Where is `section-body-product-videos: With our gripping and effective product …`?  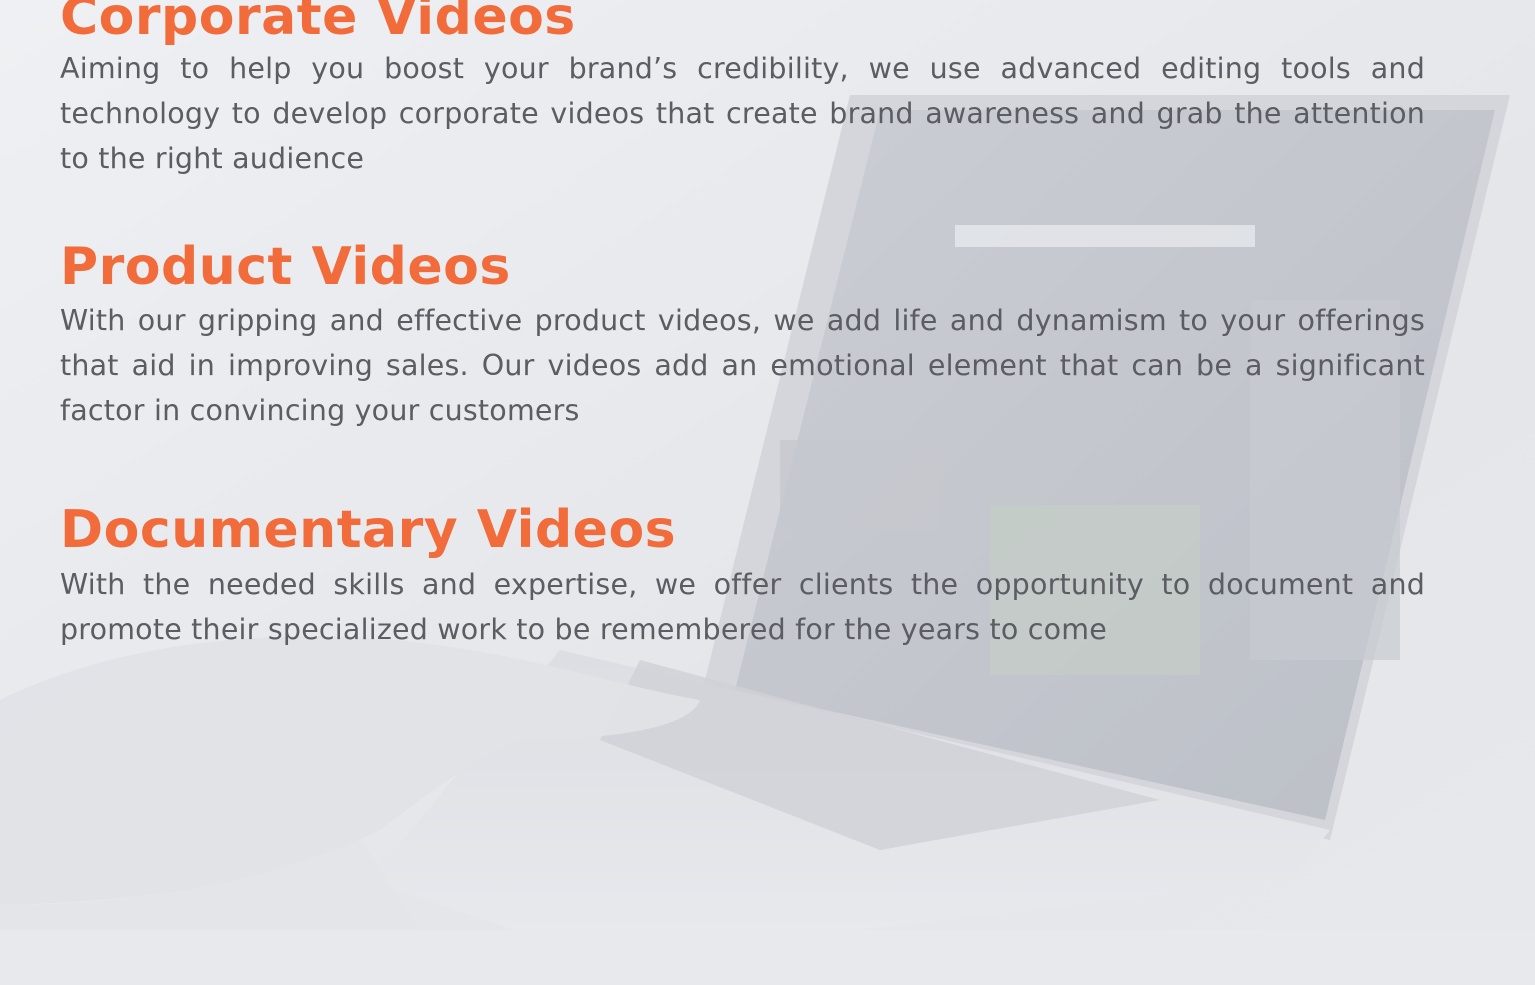
section-body-product-videos: With our gripping and effective product … is located at coordinates (742, 365).